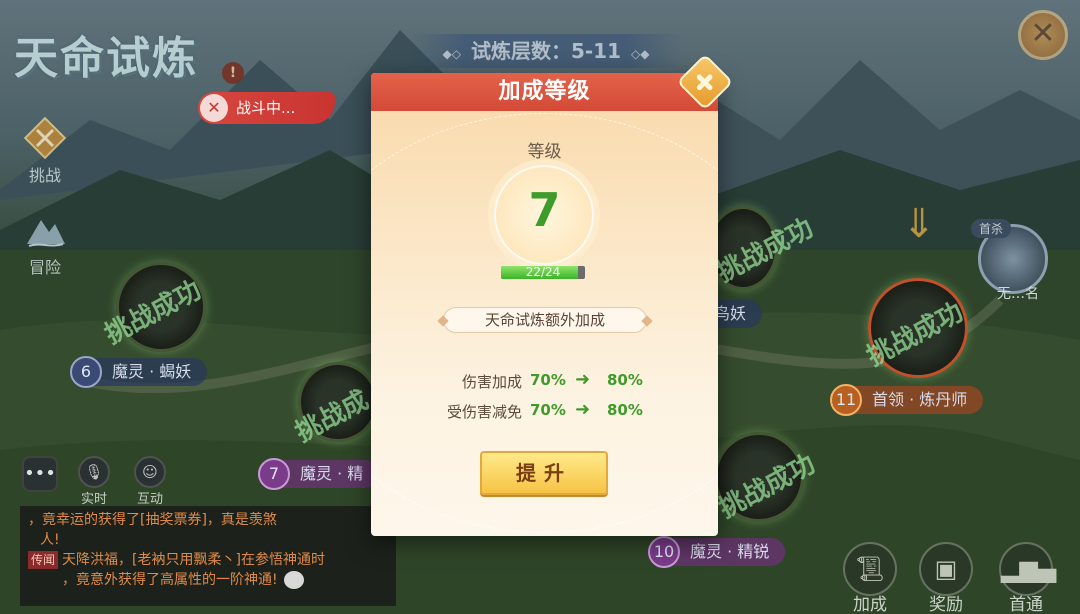  Describe the element at coordinates (730, 551) in the screenshot. I see `stage-name: 魔灵 · 精锐` at that location.